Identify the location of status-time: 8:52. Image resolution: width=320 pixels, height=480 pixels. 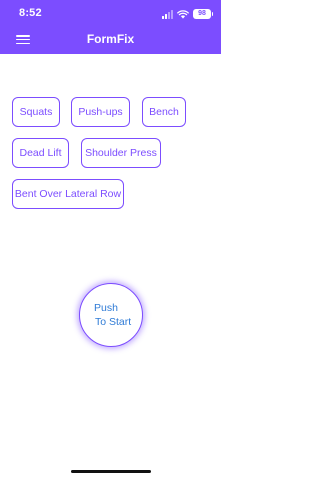
(30, 13).